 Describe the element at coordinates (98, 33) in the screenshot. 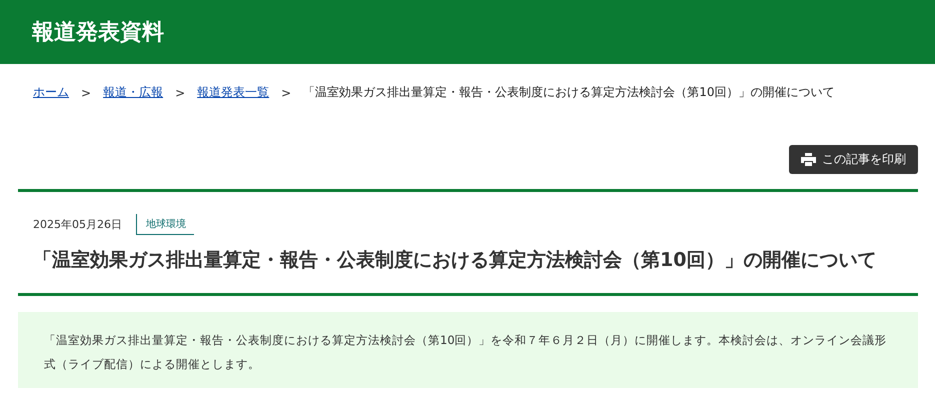

I see `page-title: 報道発表資料` at that location.